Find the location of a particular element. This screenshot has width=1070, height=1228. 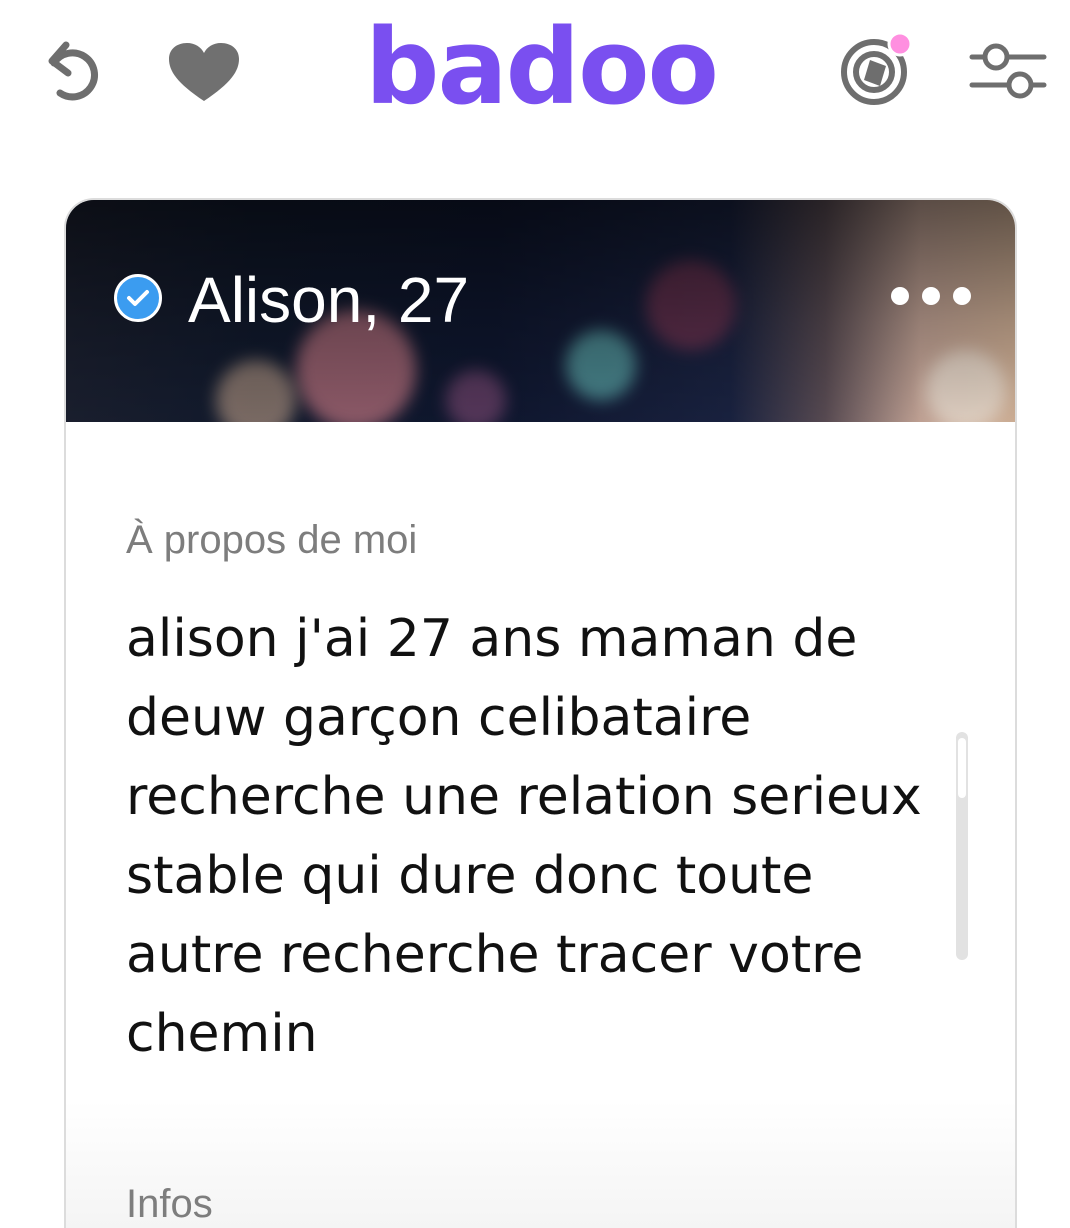

about-section-label: À propos de moi is located at coordinates (272, 540).